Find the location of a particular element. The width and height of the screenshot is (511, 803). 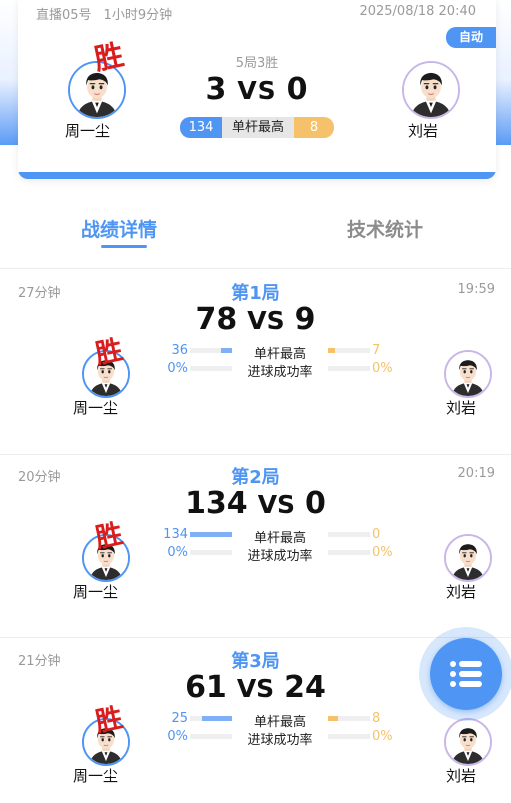

stat-right-value: 0 is located at coordinates (376, 534).